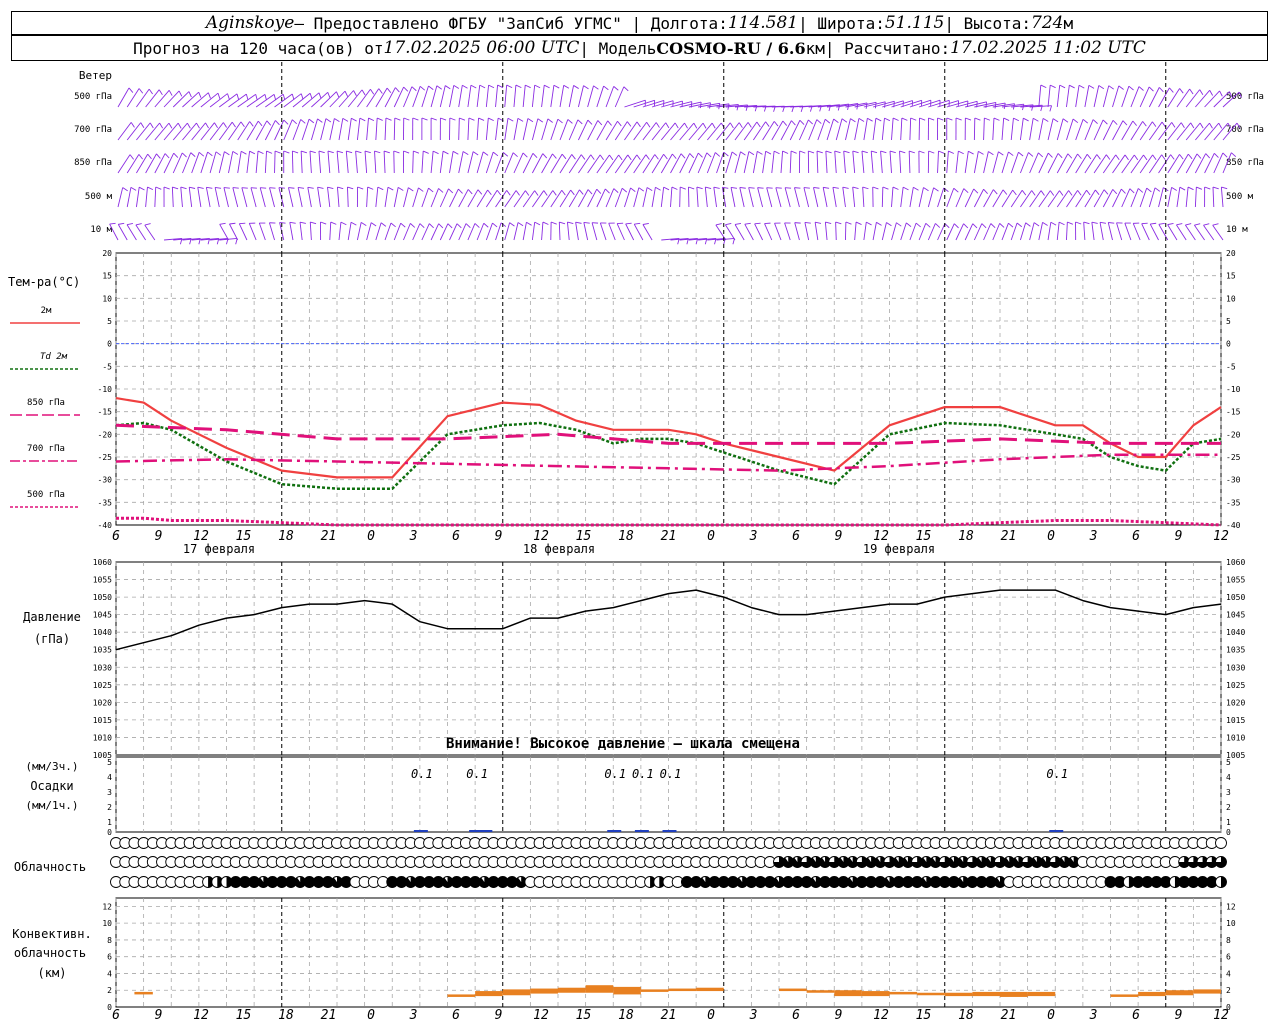 Image resolution: width=1280 pixels, height=1024 pixels. I want to click on pressure-tick-left: 1045, so click(102, 615).